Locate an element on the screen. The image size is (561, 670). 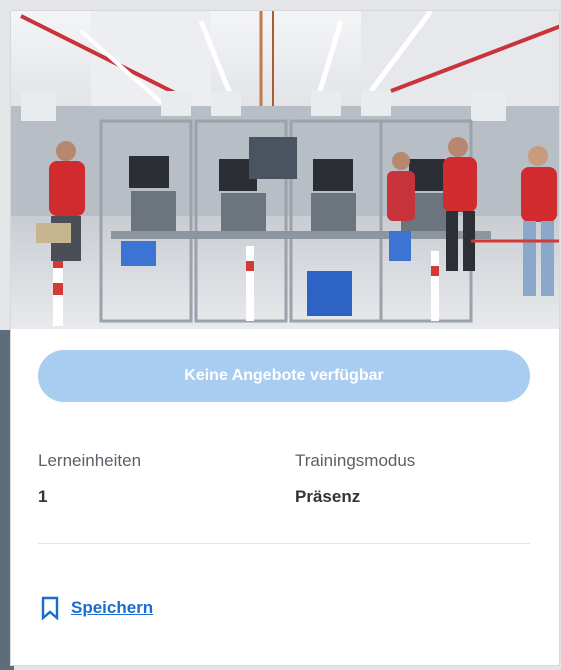
save-label: Speichern is located at coordinates (112, 607).